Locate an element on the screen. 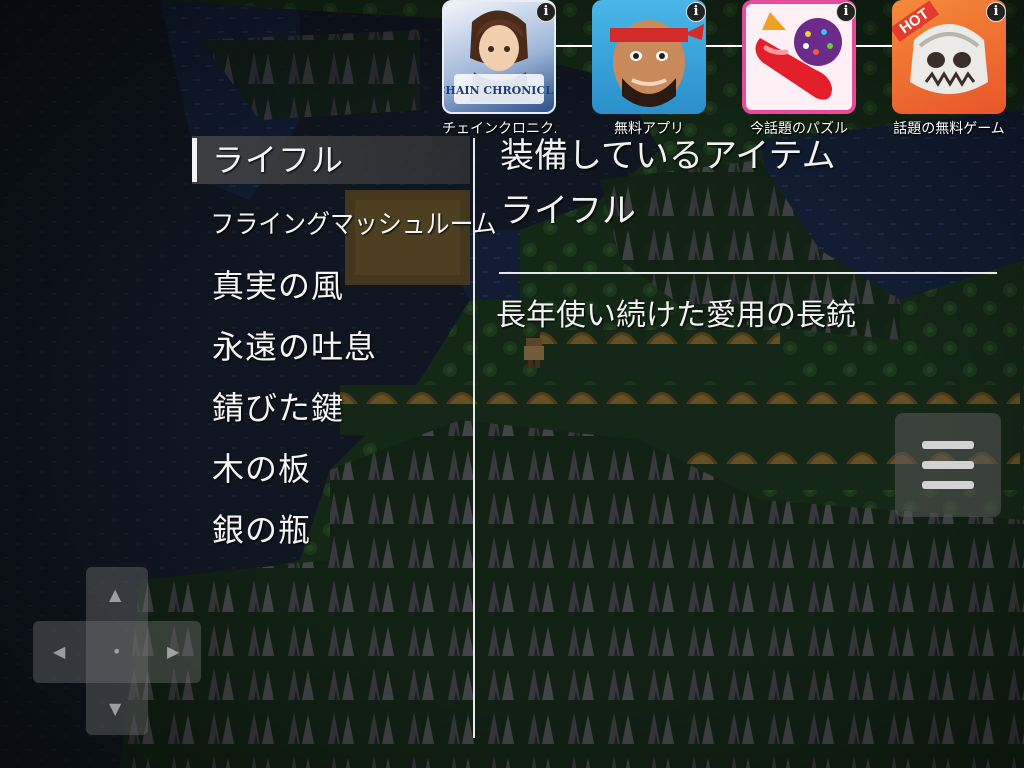  item-list-entry: 真実の風 is located at coordinates (331, 288).